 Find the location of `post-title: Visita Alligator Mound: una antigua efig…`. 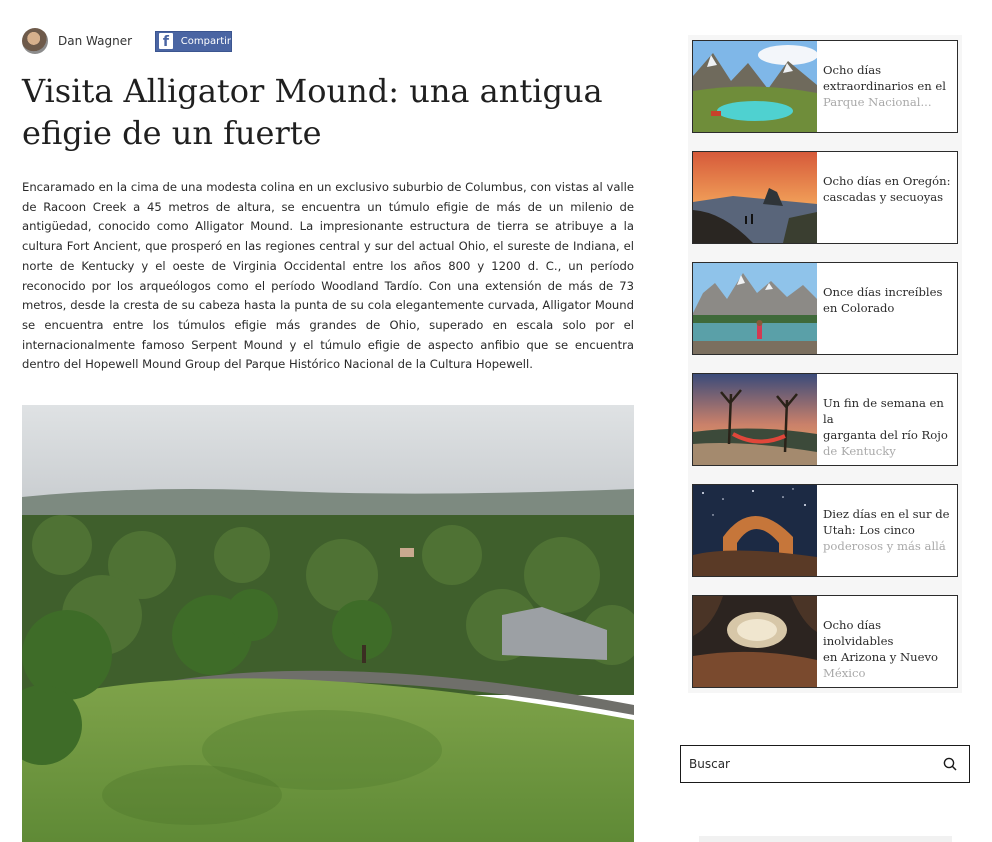

post-title: Visita Alligator Mound: una antigua efig… is located at coordinates (312, 112).